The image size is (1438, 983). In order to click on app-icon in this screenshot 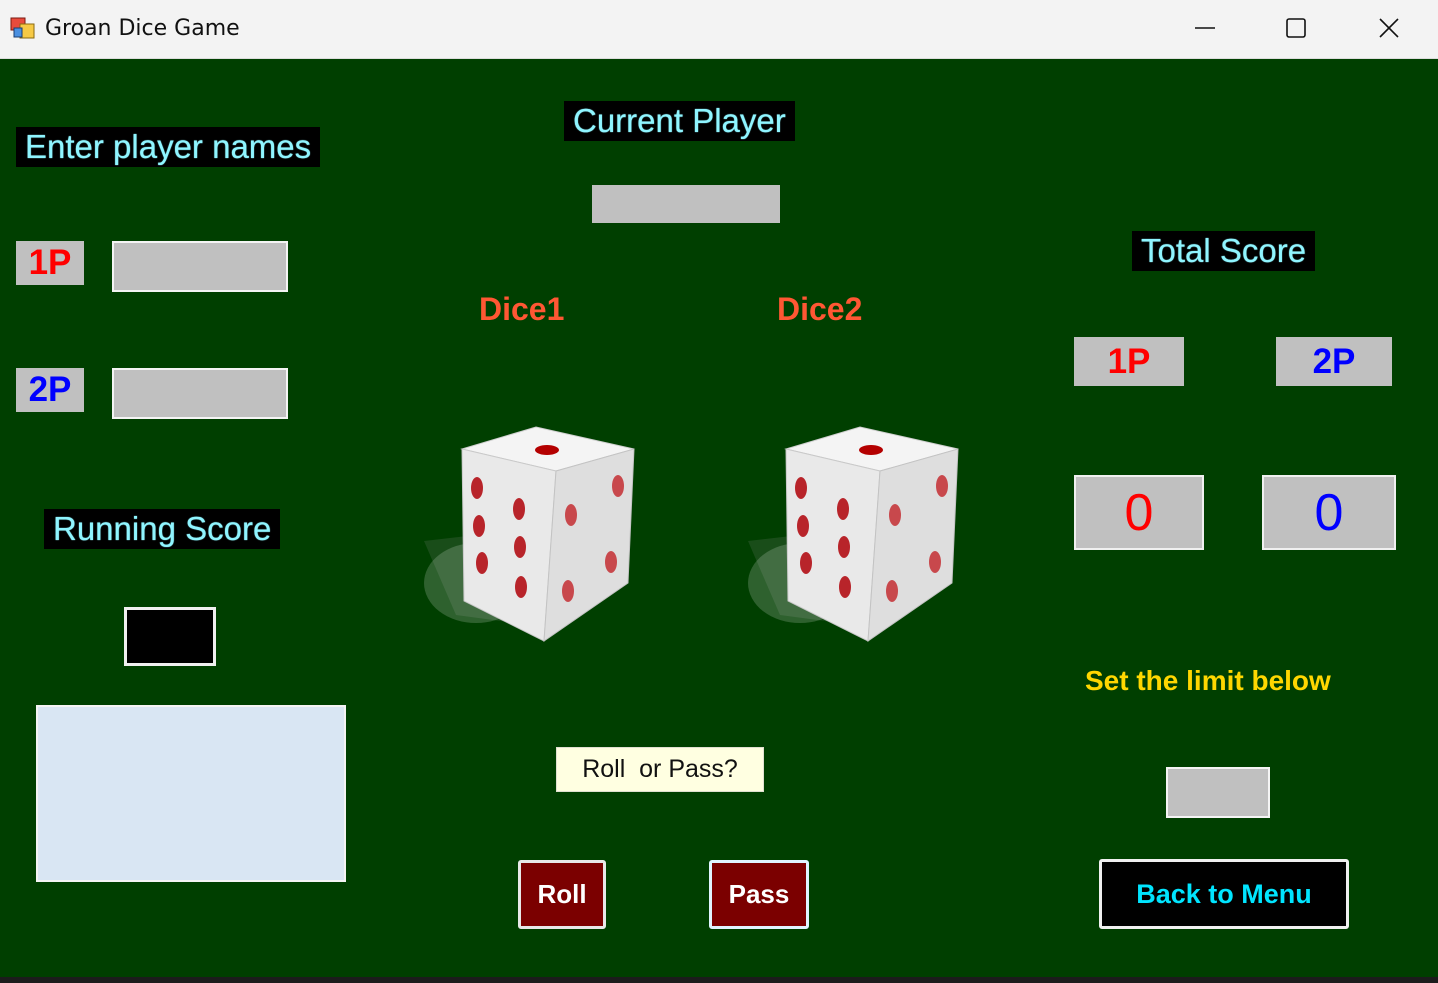, I will do `click(23, 28)`.